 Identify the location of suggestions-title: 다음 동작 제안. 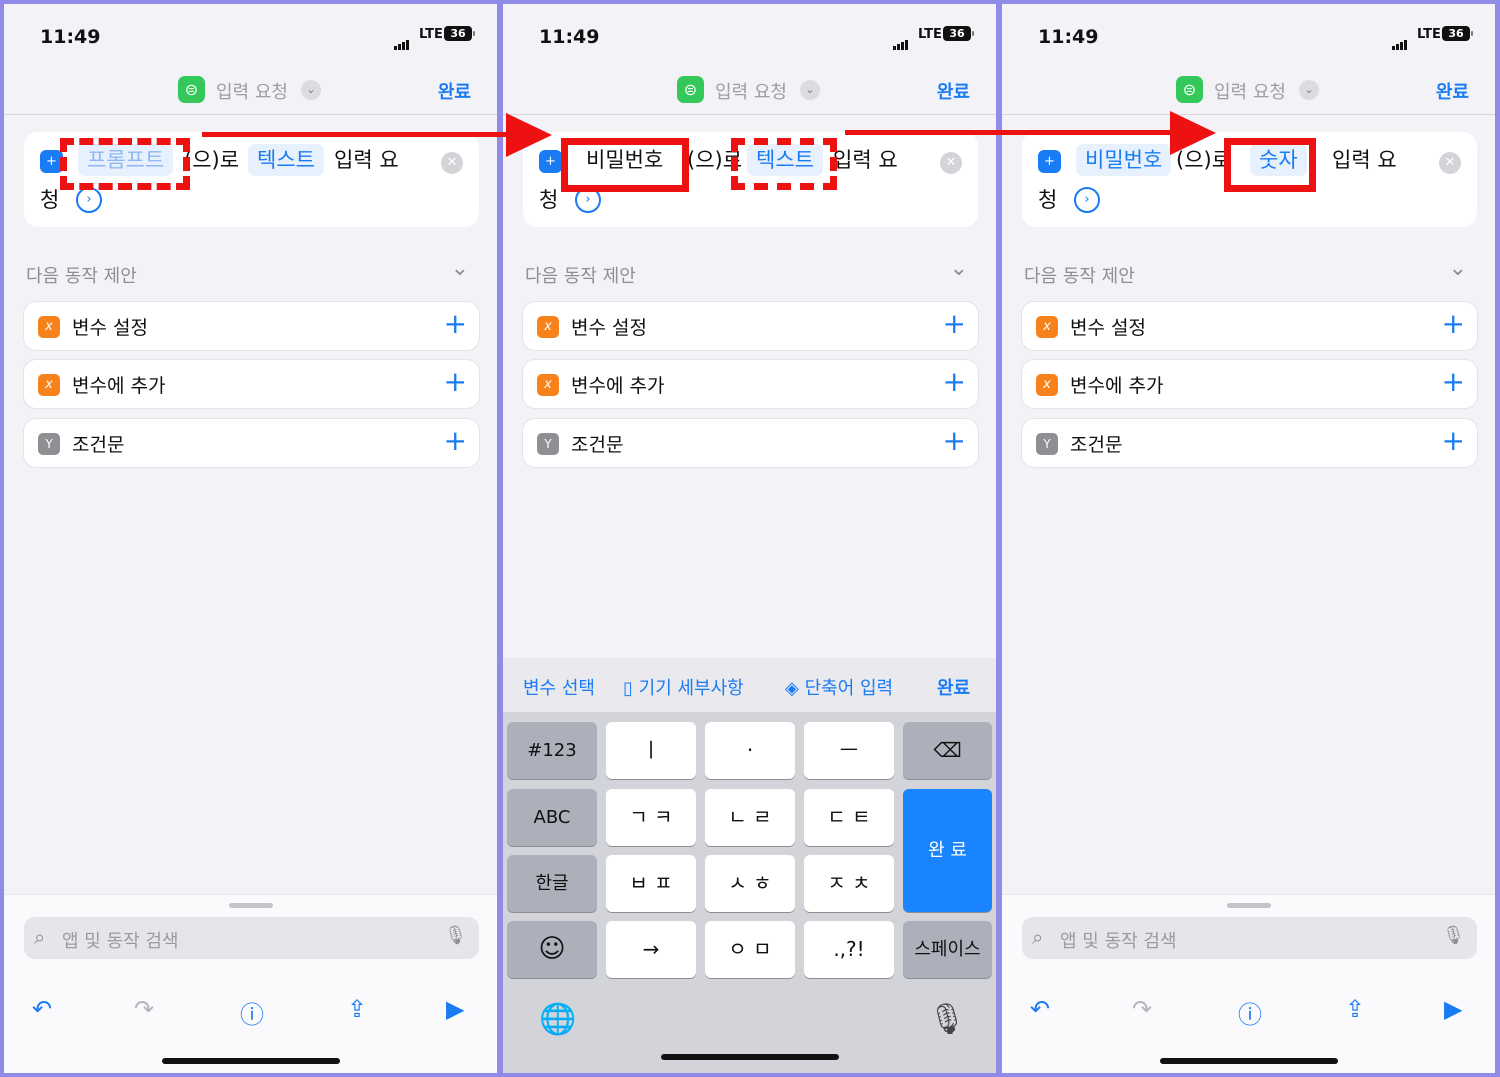
(1079, 276).